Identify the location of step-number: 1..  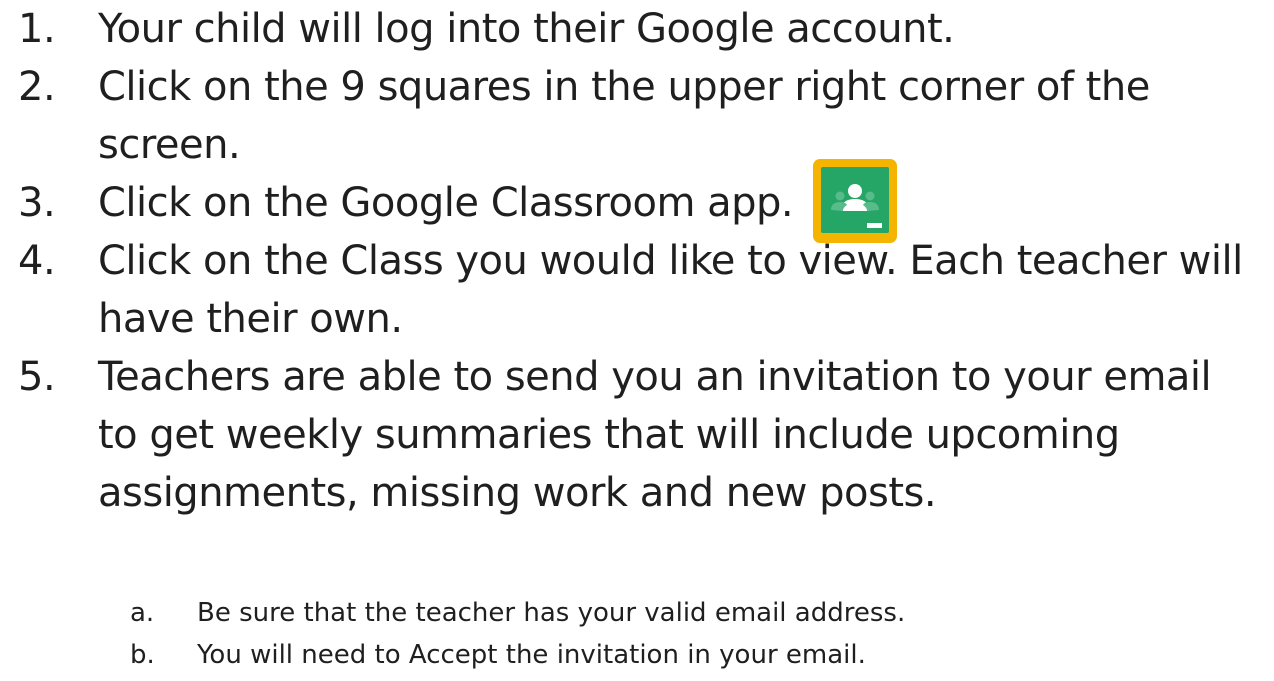
(37, 29).